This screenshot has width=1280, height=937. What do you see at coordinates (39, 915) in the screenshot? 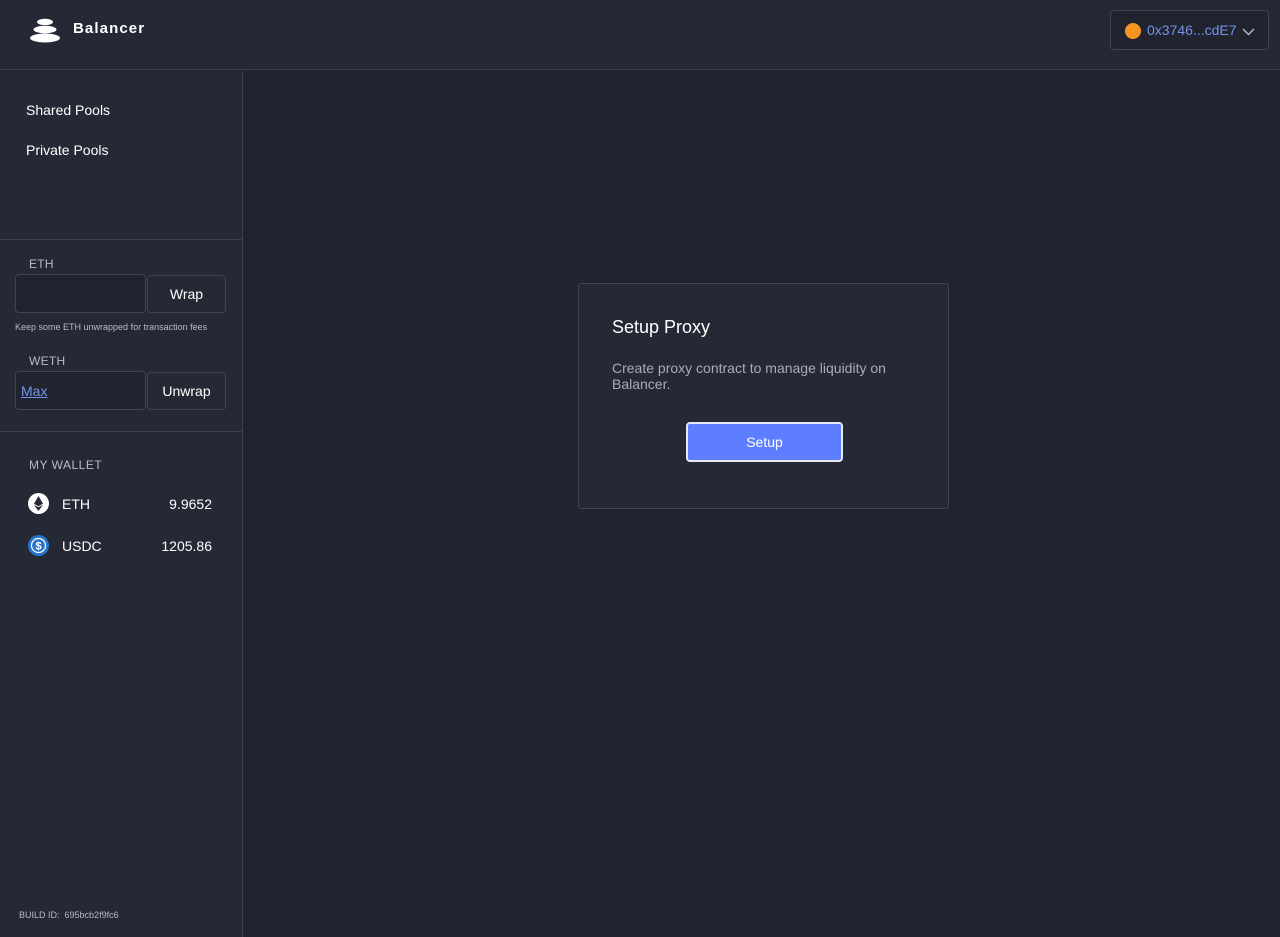
I see `build-id-label: BUILD ID:` at bounding box center [39, 915].